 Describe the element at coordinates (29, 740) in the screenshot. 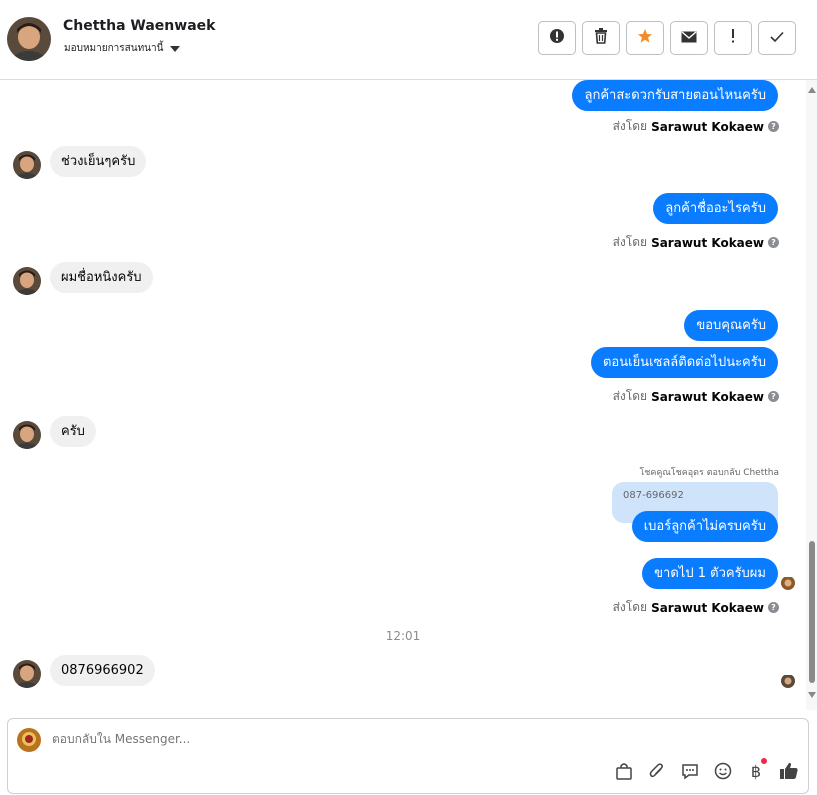

I see `page-avatar` at that location.